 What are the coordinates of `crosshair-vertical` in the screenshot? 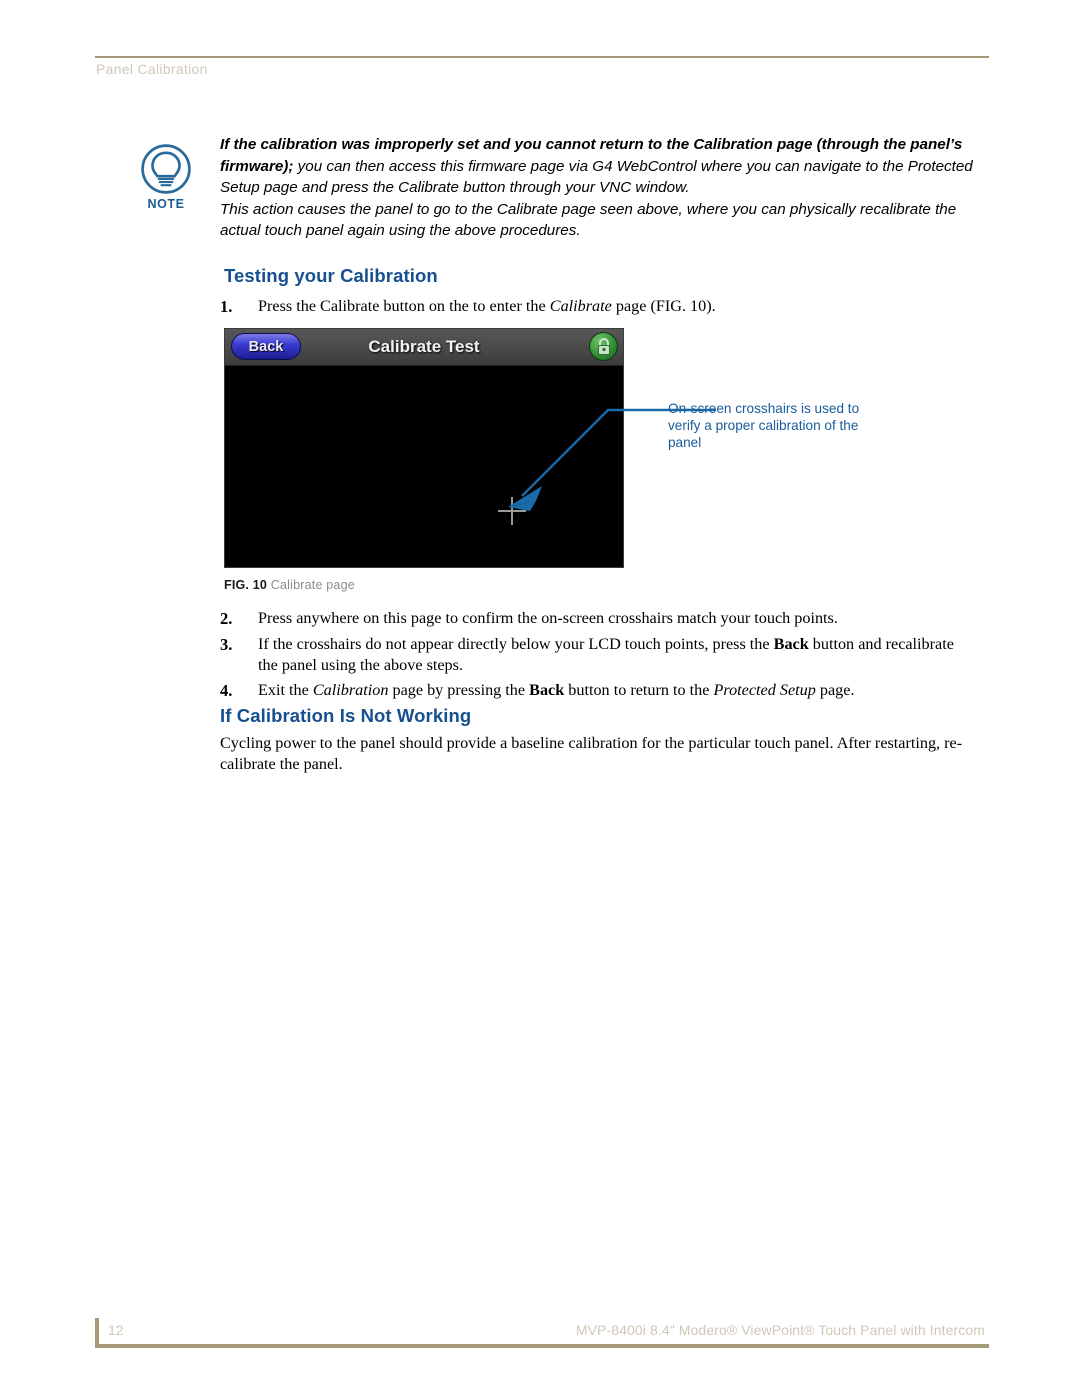 It's located at (512, 511).